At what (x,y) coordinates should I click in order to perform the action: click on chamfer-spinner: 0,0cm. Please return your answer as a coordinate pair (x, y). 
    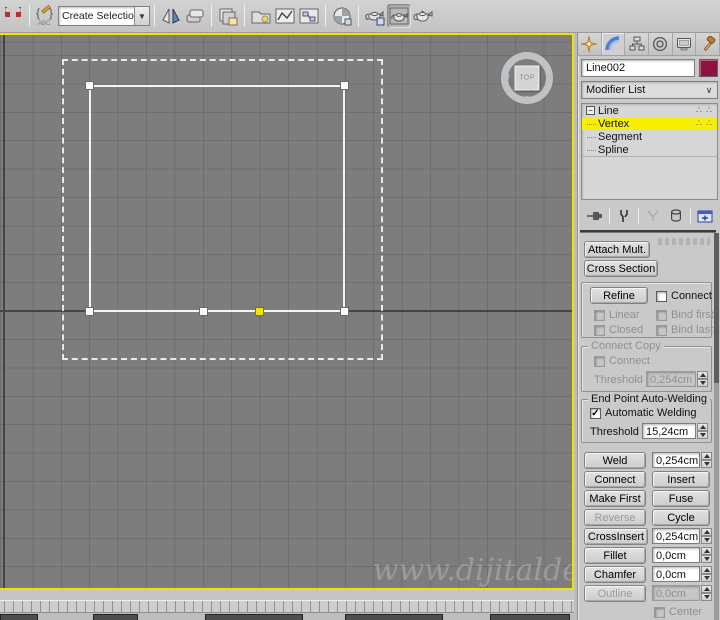
    Looking at the image, I should click on (682, 574).